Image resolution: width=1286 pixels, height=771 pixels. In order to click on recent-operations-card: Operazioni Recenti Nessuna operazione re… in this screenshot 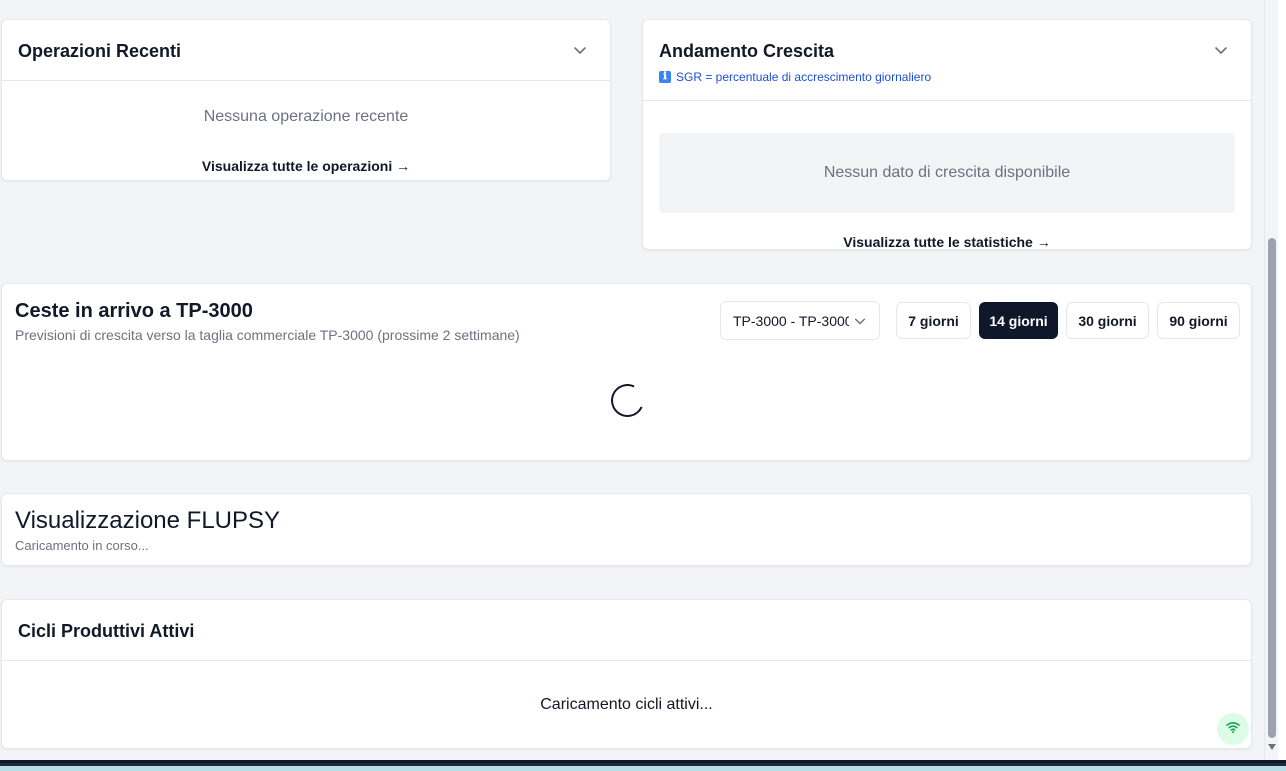, I will do `click(306, 100)`.